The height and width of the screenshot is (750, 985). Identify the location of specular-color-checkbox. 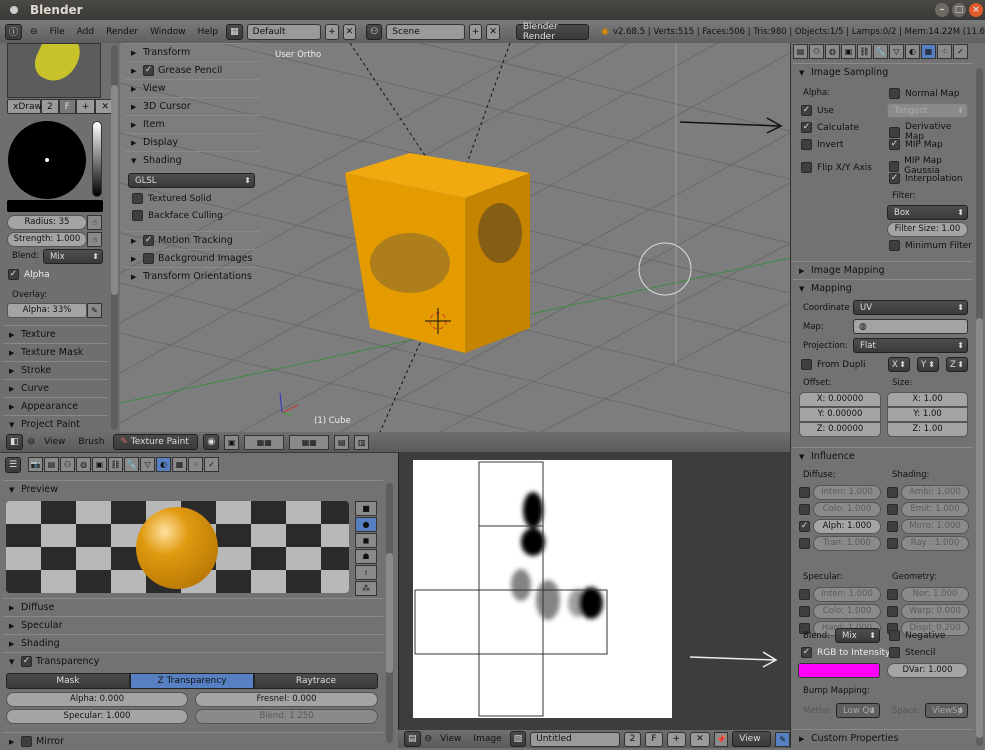
(804, 611).